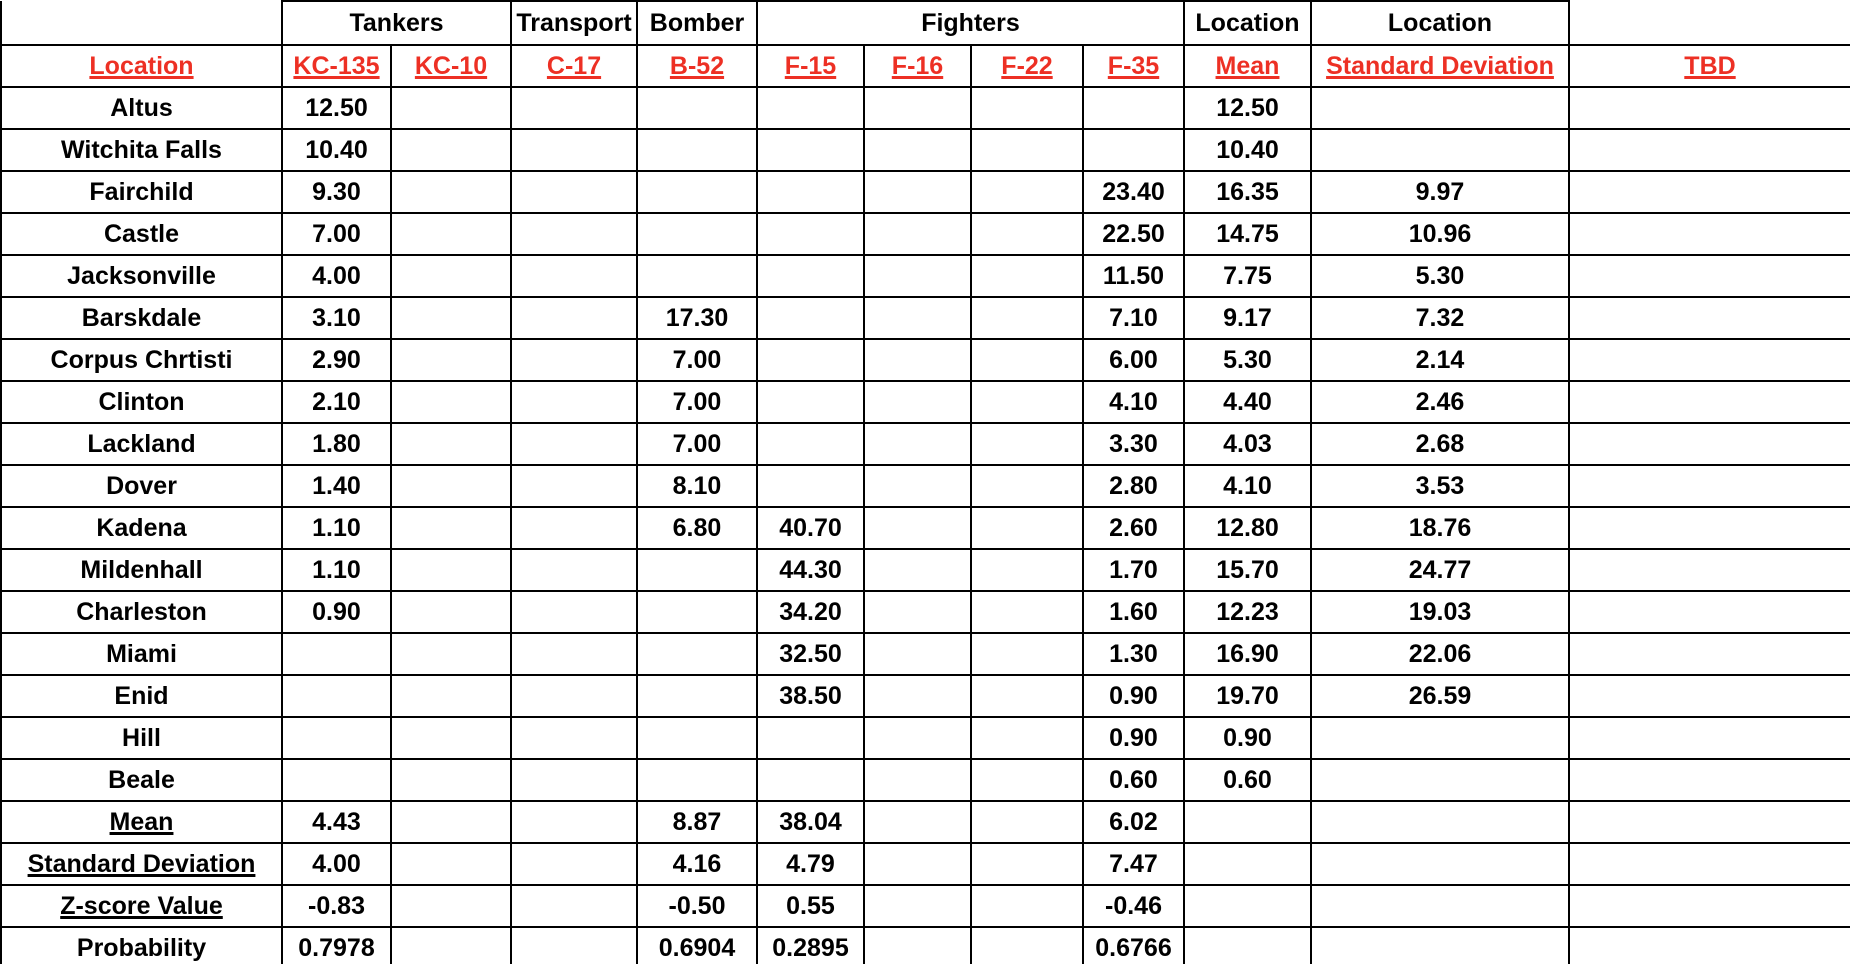 The image size is (1850, 964). I want to click on row-label-castle: Castle, so click(141, 234).